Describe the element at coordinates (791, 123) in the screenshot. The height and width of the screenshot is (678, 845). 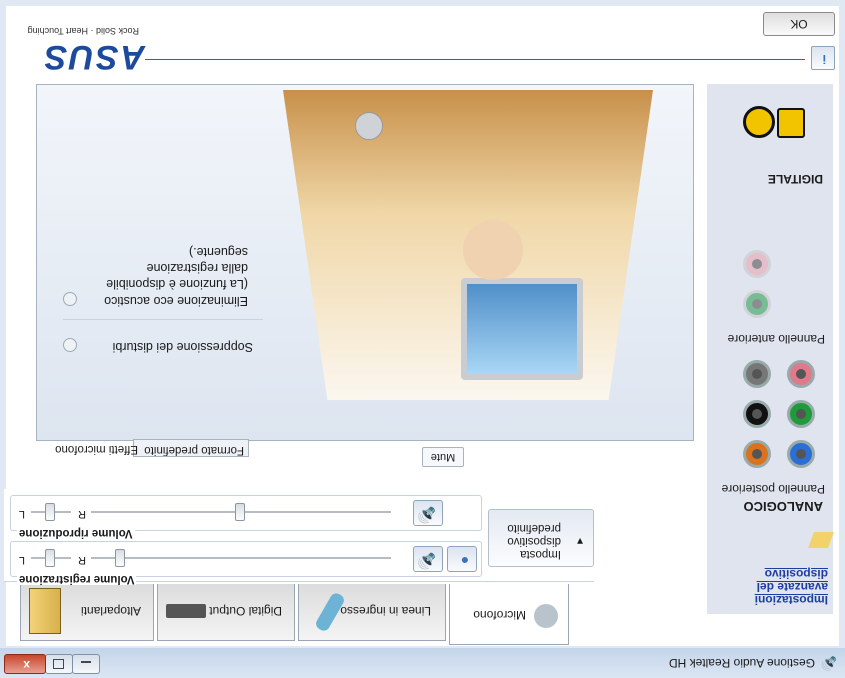
I see `optical-port-icon` at that location.